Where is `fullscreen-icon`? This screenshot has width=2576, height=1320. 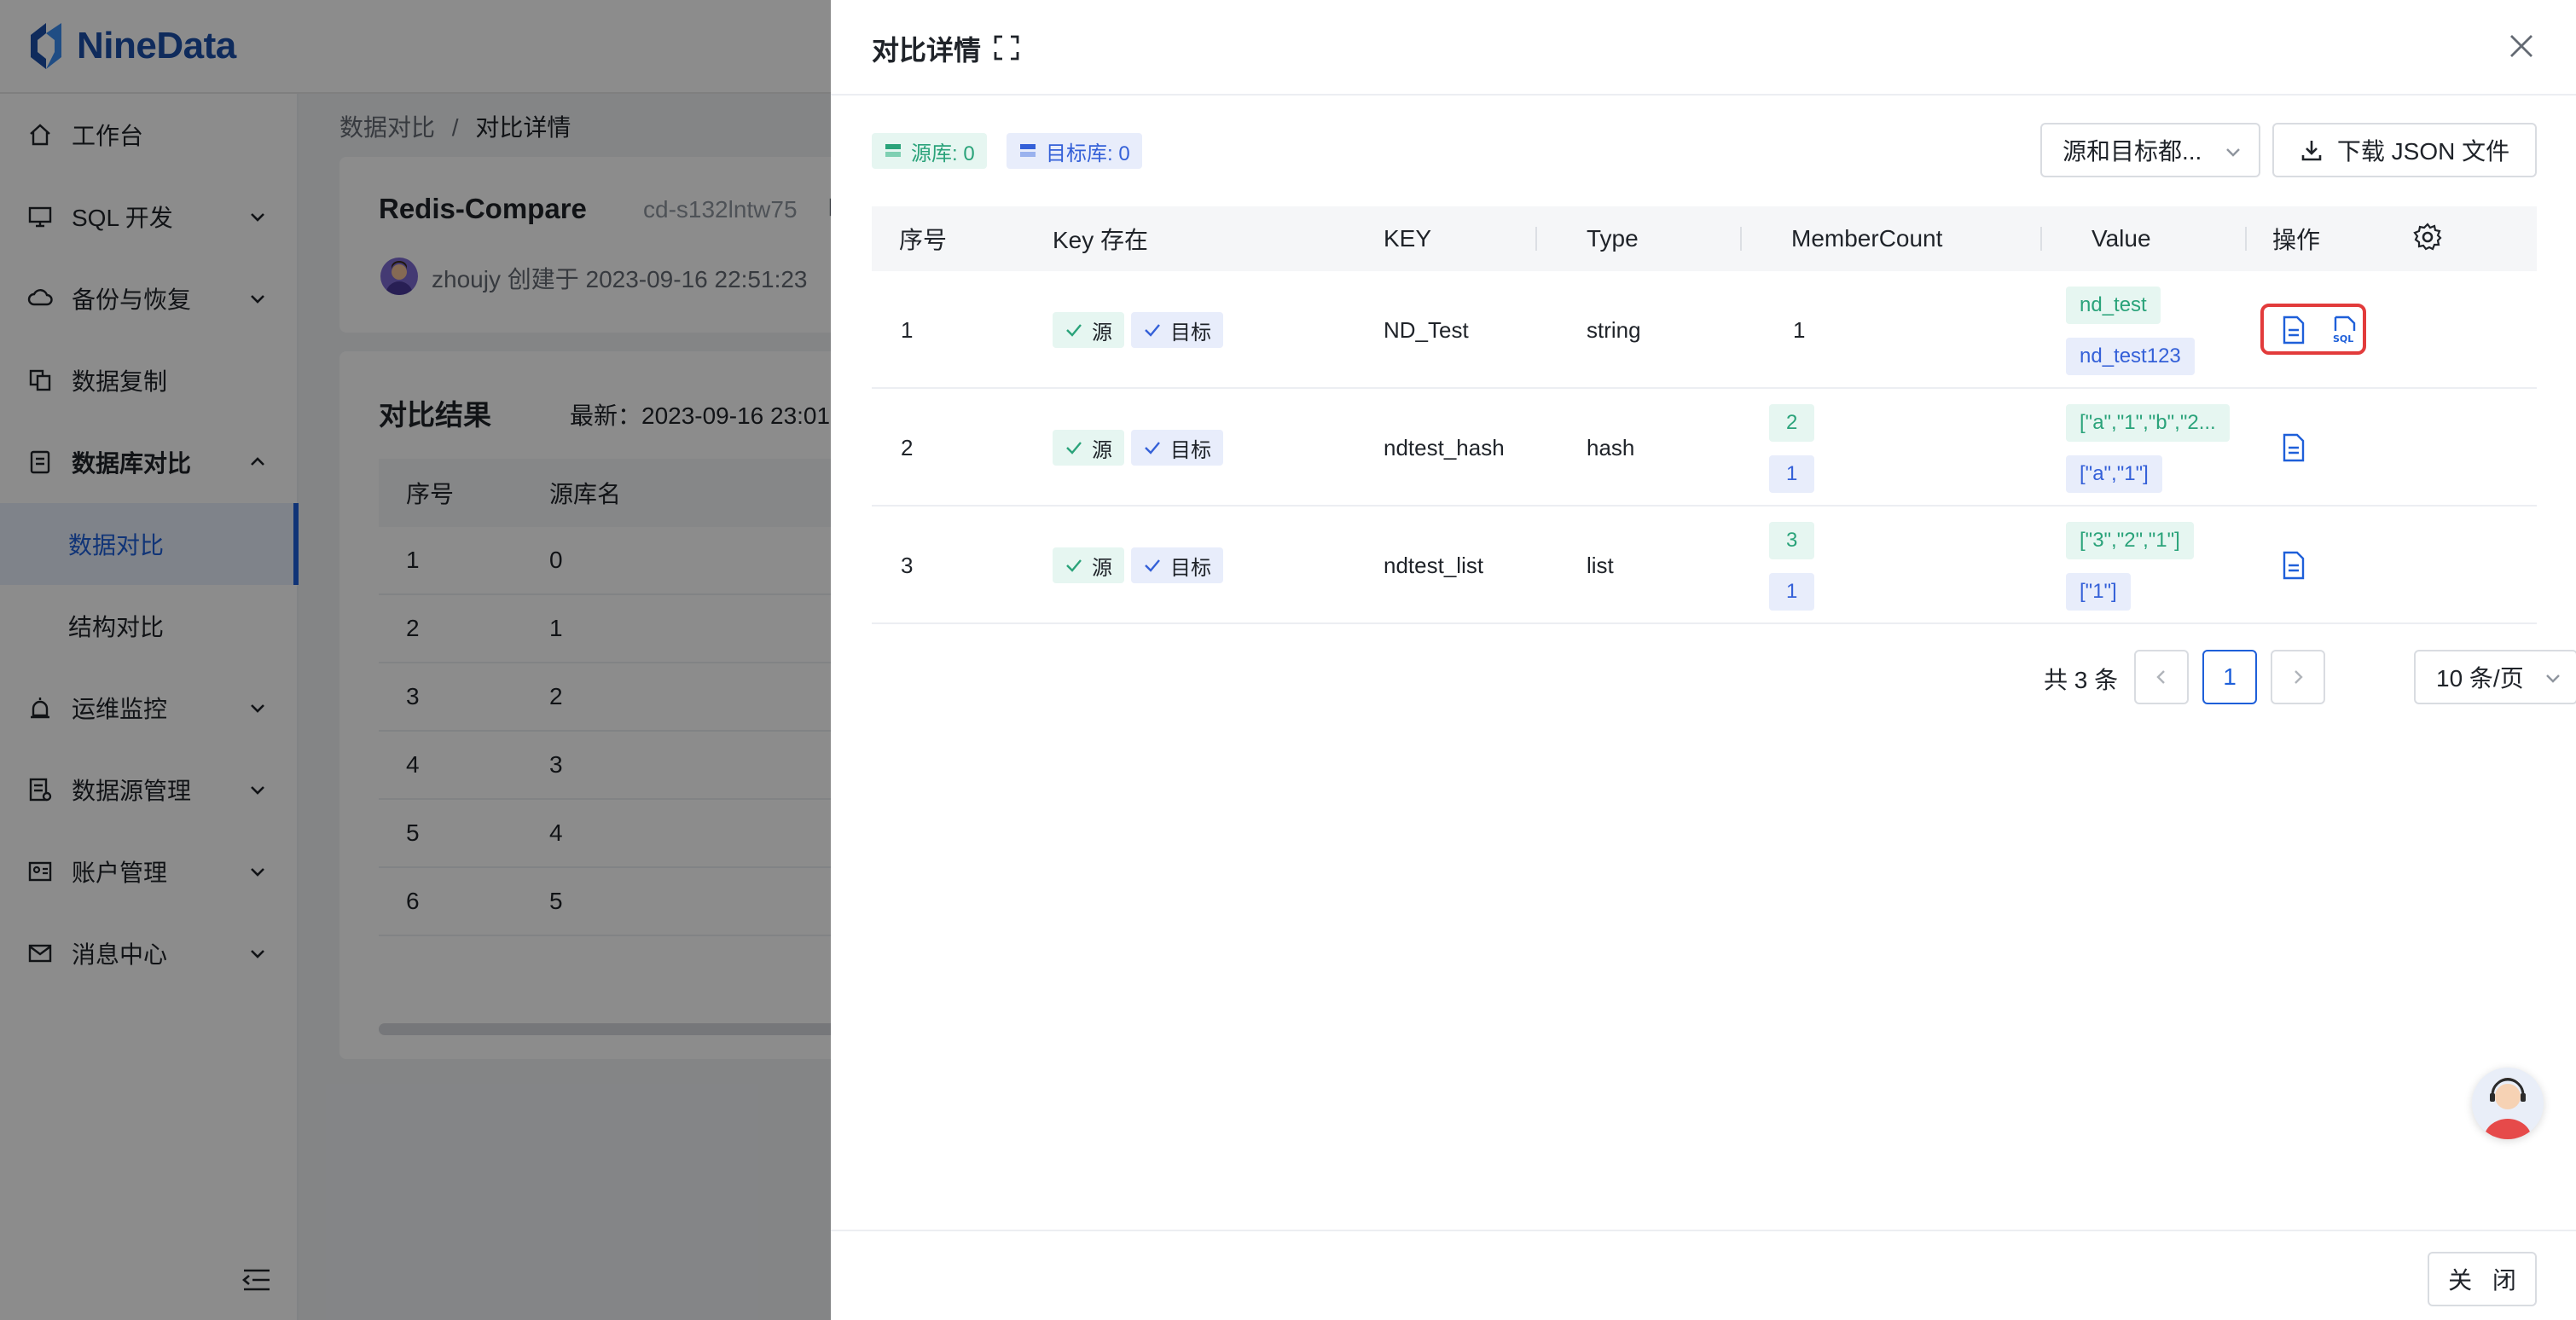 fullscreen-icon is located at coordinates (1006, 47).